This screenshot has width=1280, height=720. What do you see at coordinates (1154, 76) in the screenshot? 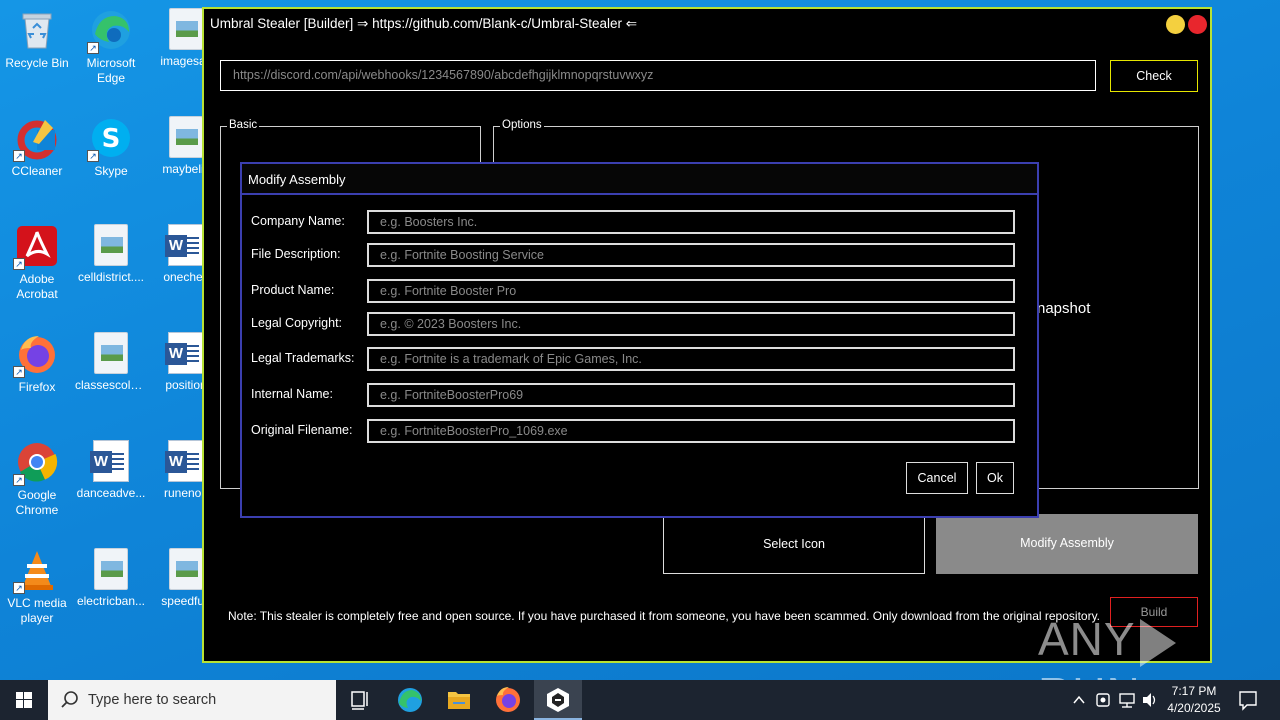
I see `check-button: Check` at bounding box center [1154, 76].